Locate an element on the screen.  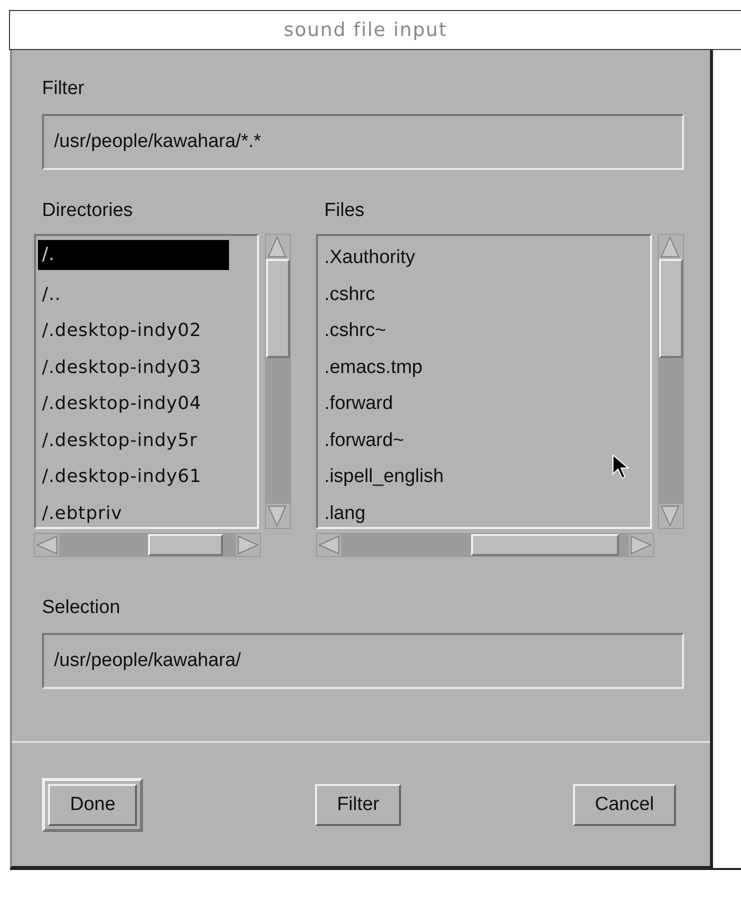
directories-list: /. /.. /.desktop-indy02 /.desktop-indy03 /.desktop-indy04 /.desktop-indy5r /.desktop-indy61 /.ebtpriv is located at coordinates (147, 381).